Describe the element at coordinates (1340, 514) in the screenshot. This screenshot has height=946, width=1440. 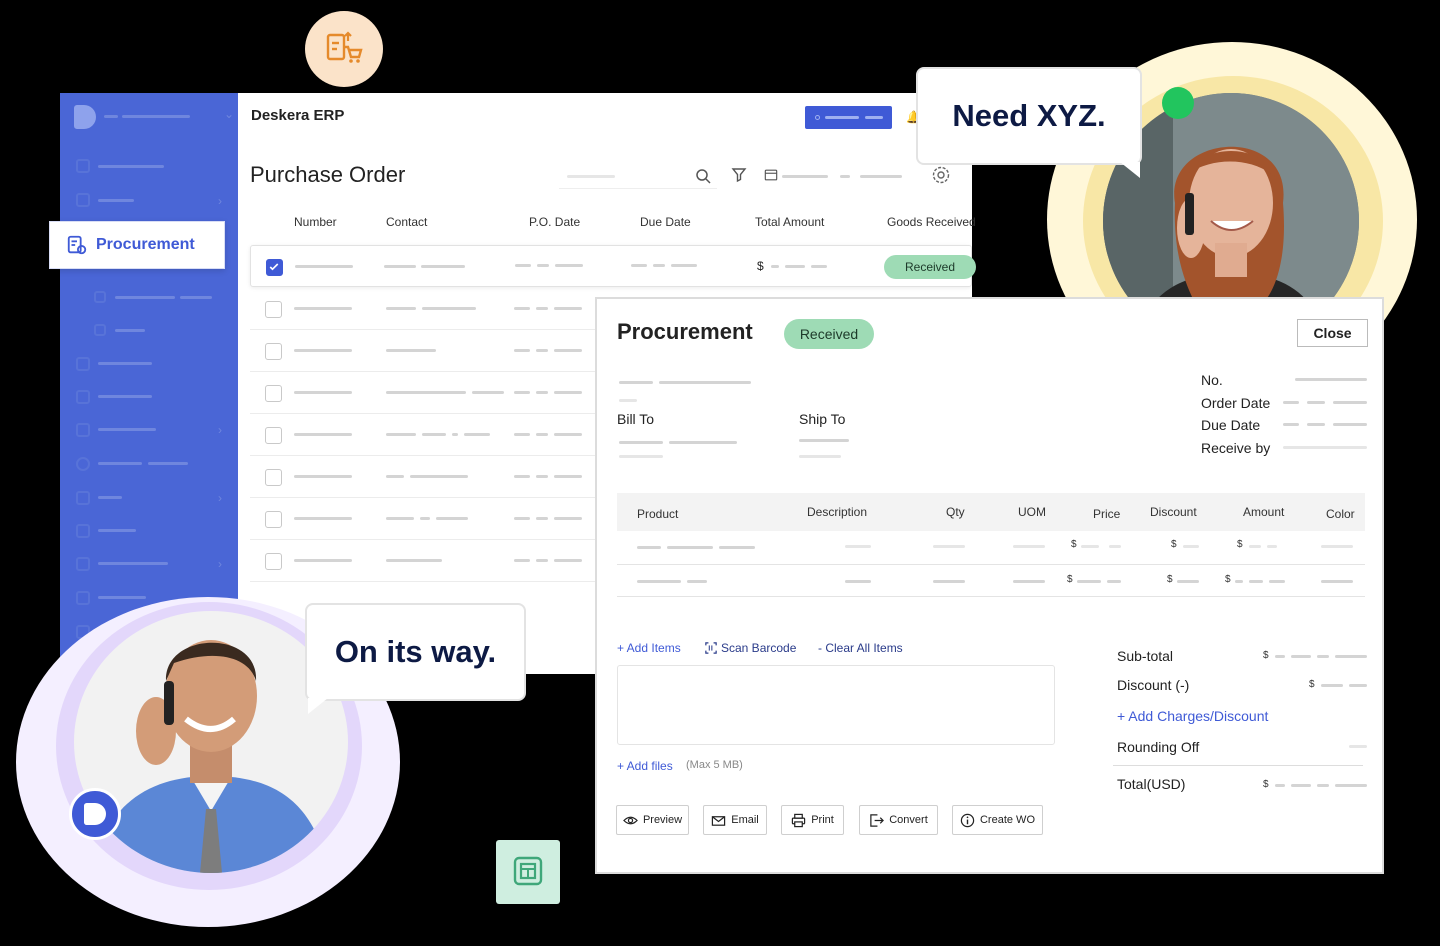
I see `th-color: Color` at that location.